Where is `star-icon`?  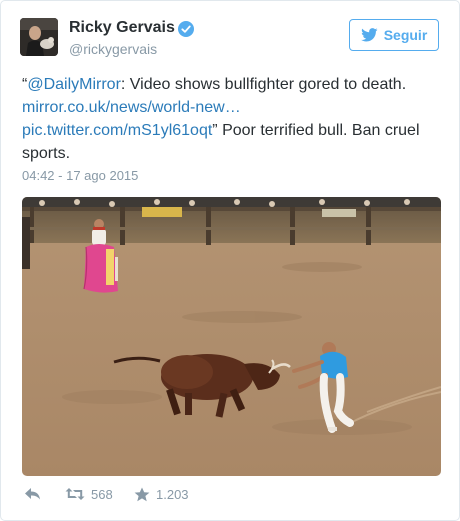
star-icon is located at coordinates (142, 494).